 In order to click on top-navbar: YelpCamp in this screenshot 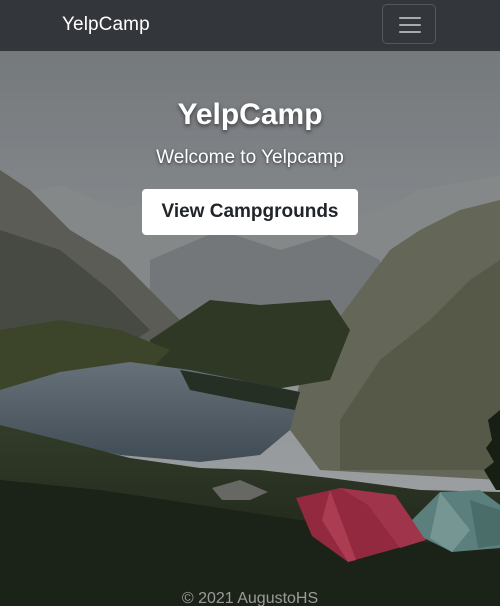, I will do `click(250, 25)`.